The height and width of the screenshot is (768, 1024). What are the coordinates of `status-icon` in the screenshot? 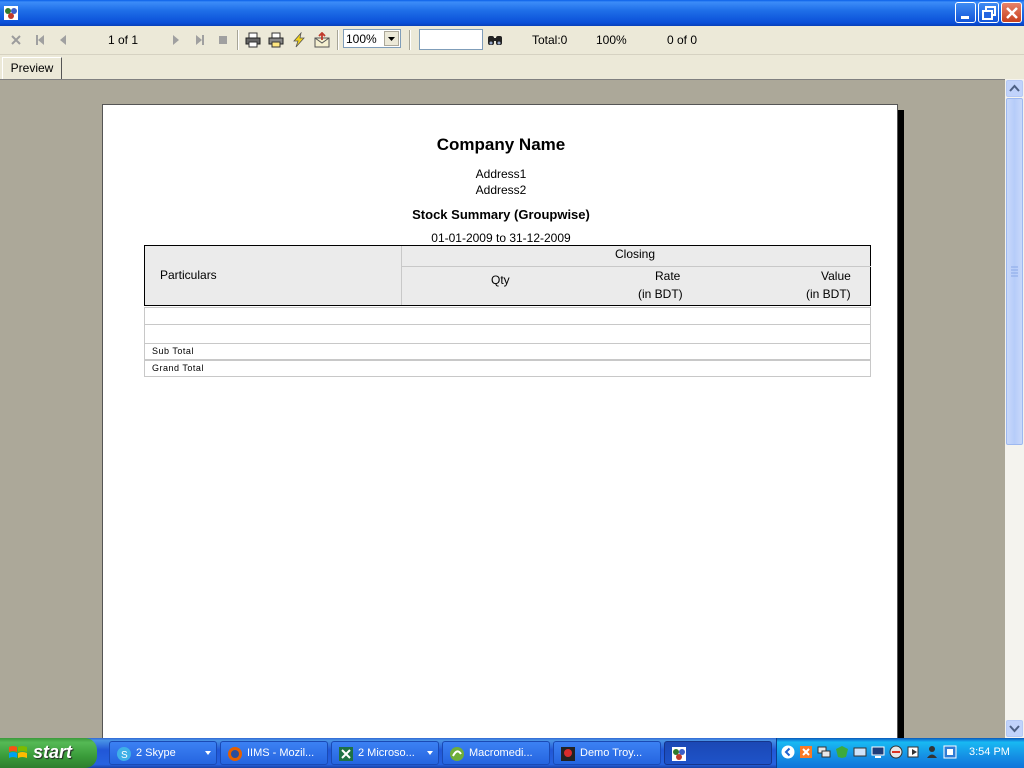 It's located at (896, 752).